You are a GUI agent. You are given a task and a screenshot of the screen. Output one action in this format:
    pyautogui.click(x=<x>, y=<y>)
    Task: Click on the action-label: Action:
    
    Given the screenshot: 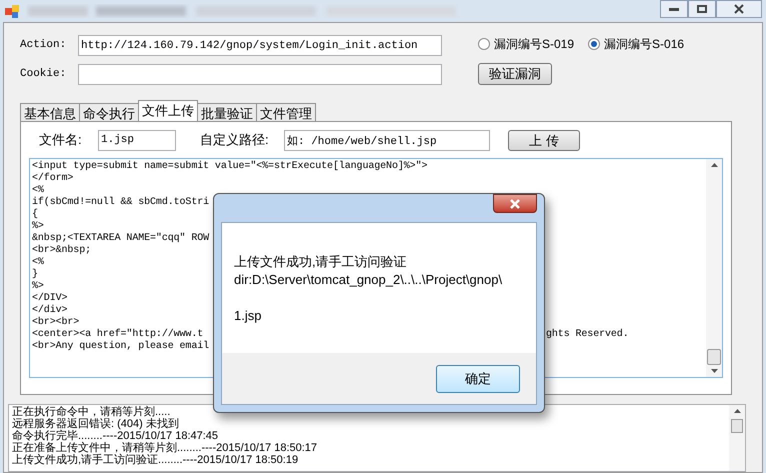 What is the action you would take?
    pyautogui.click(x=44, y=46)
    